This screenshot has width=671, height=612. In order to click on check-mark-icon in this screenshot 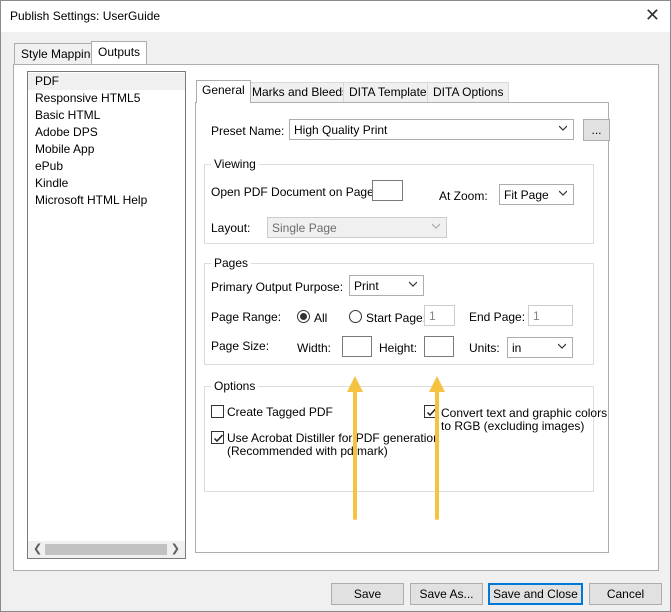, I will do `click(218, 438)`.